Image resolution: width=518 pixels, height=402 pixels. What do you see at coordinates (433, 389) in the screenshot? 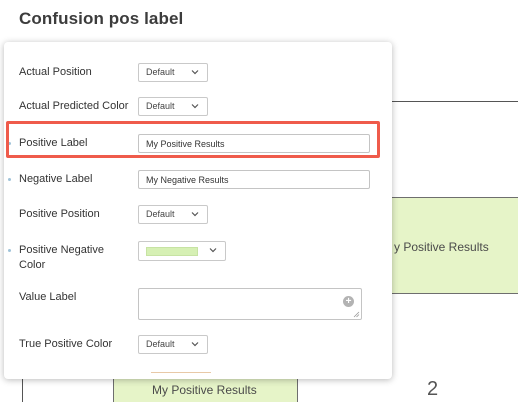
I see `matrix-cell-bottom-right-value: 2` at bounding box center [433, 389].